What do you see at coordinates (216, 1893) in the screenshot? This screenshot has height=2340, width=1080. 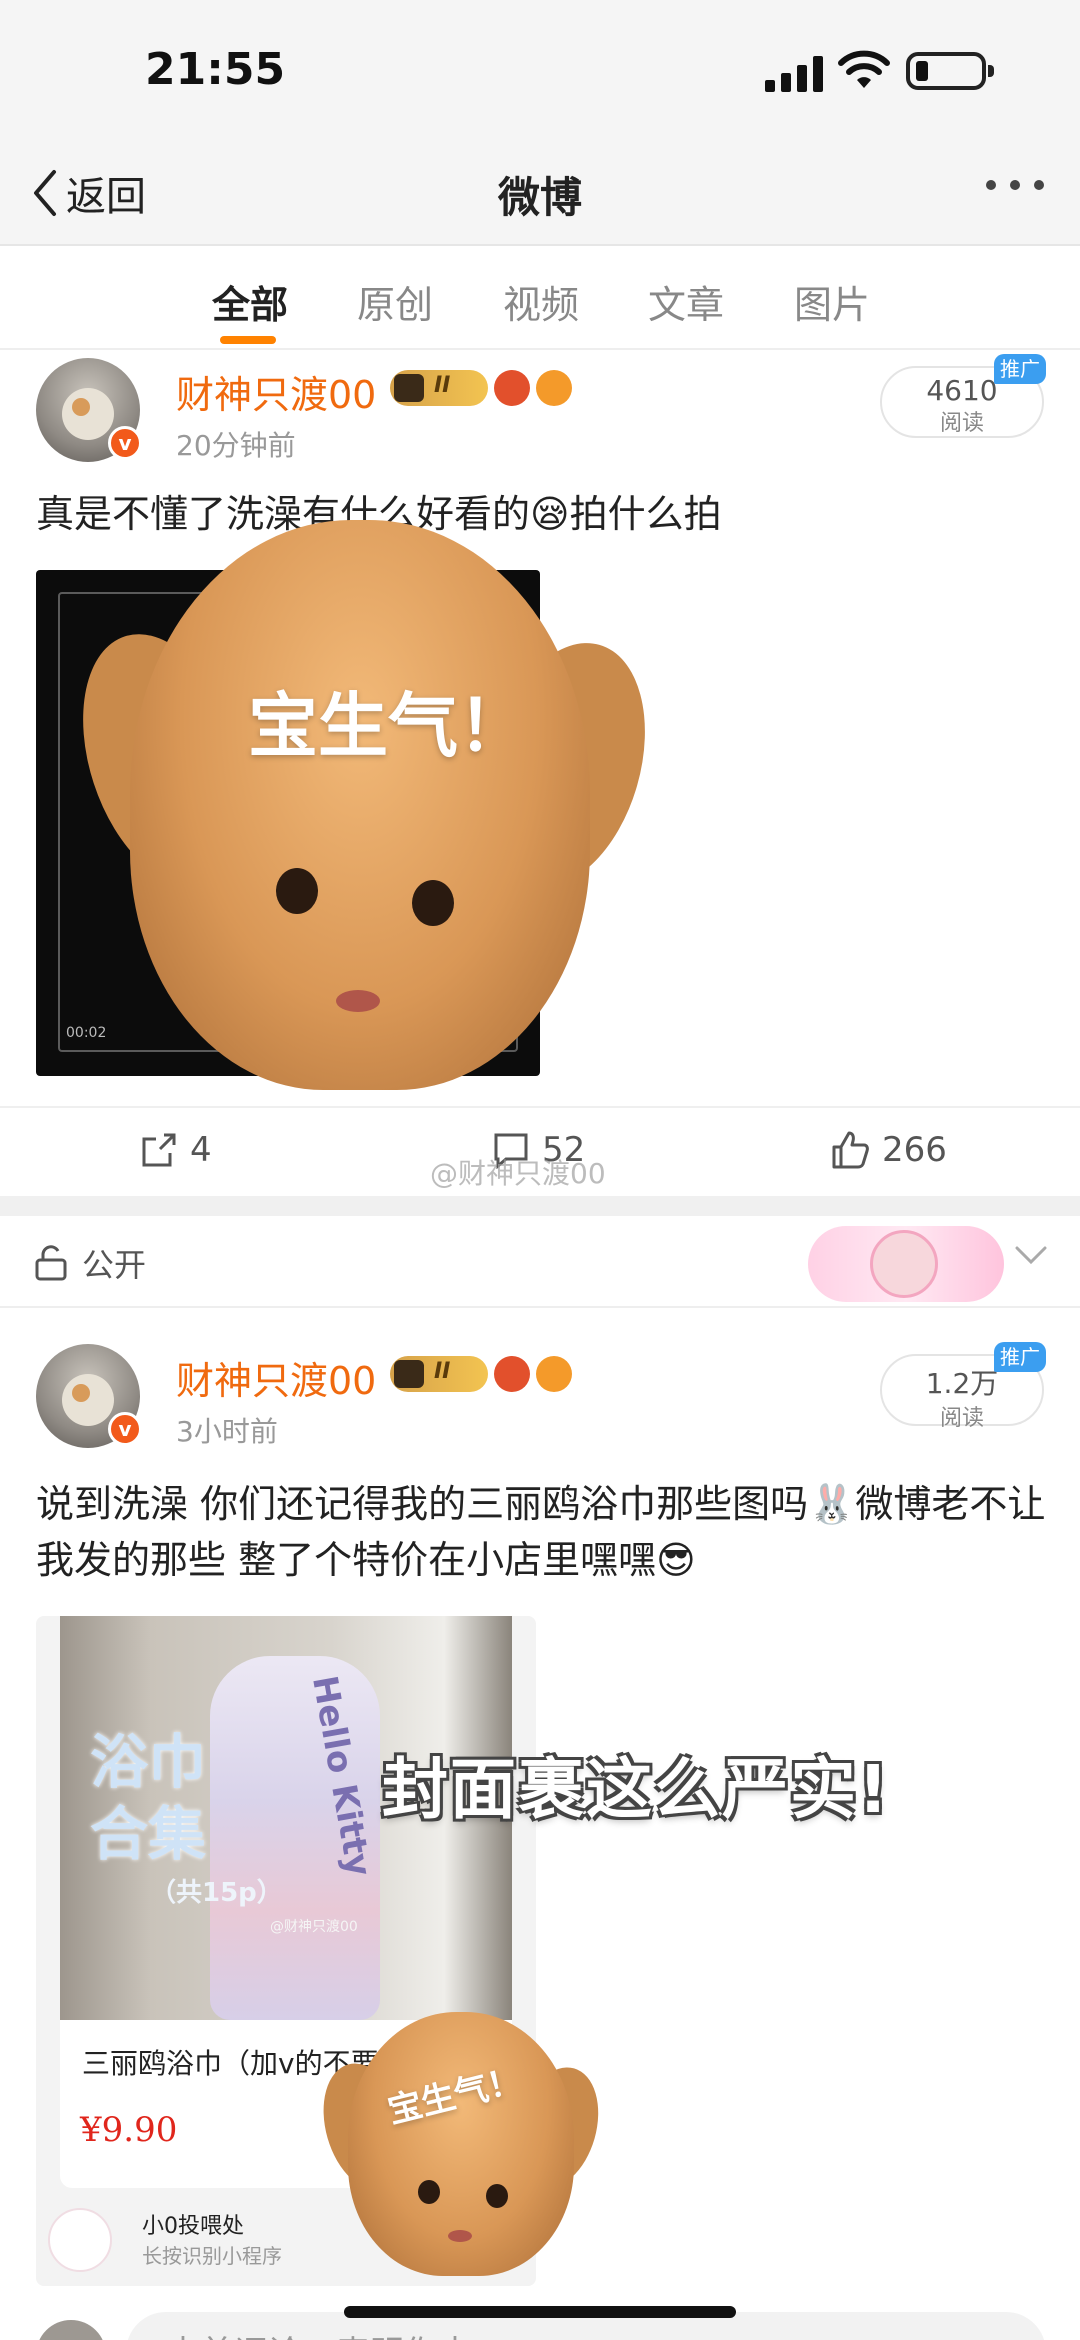 I see `image-subtitle: （共15p）` at bounding box center [216, 1893].